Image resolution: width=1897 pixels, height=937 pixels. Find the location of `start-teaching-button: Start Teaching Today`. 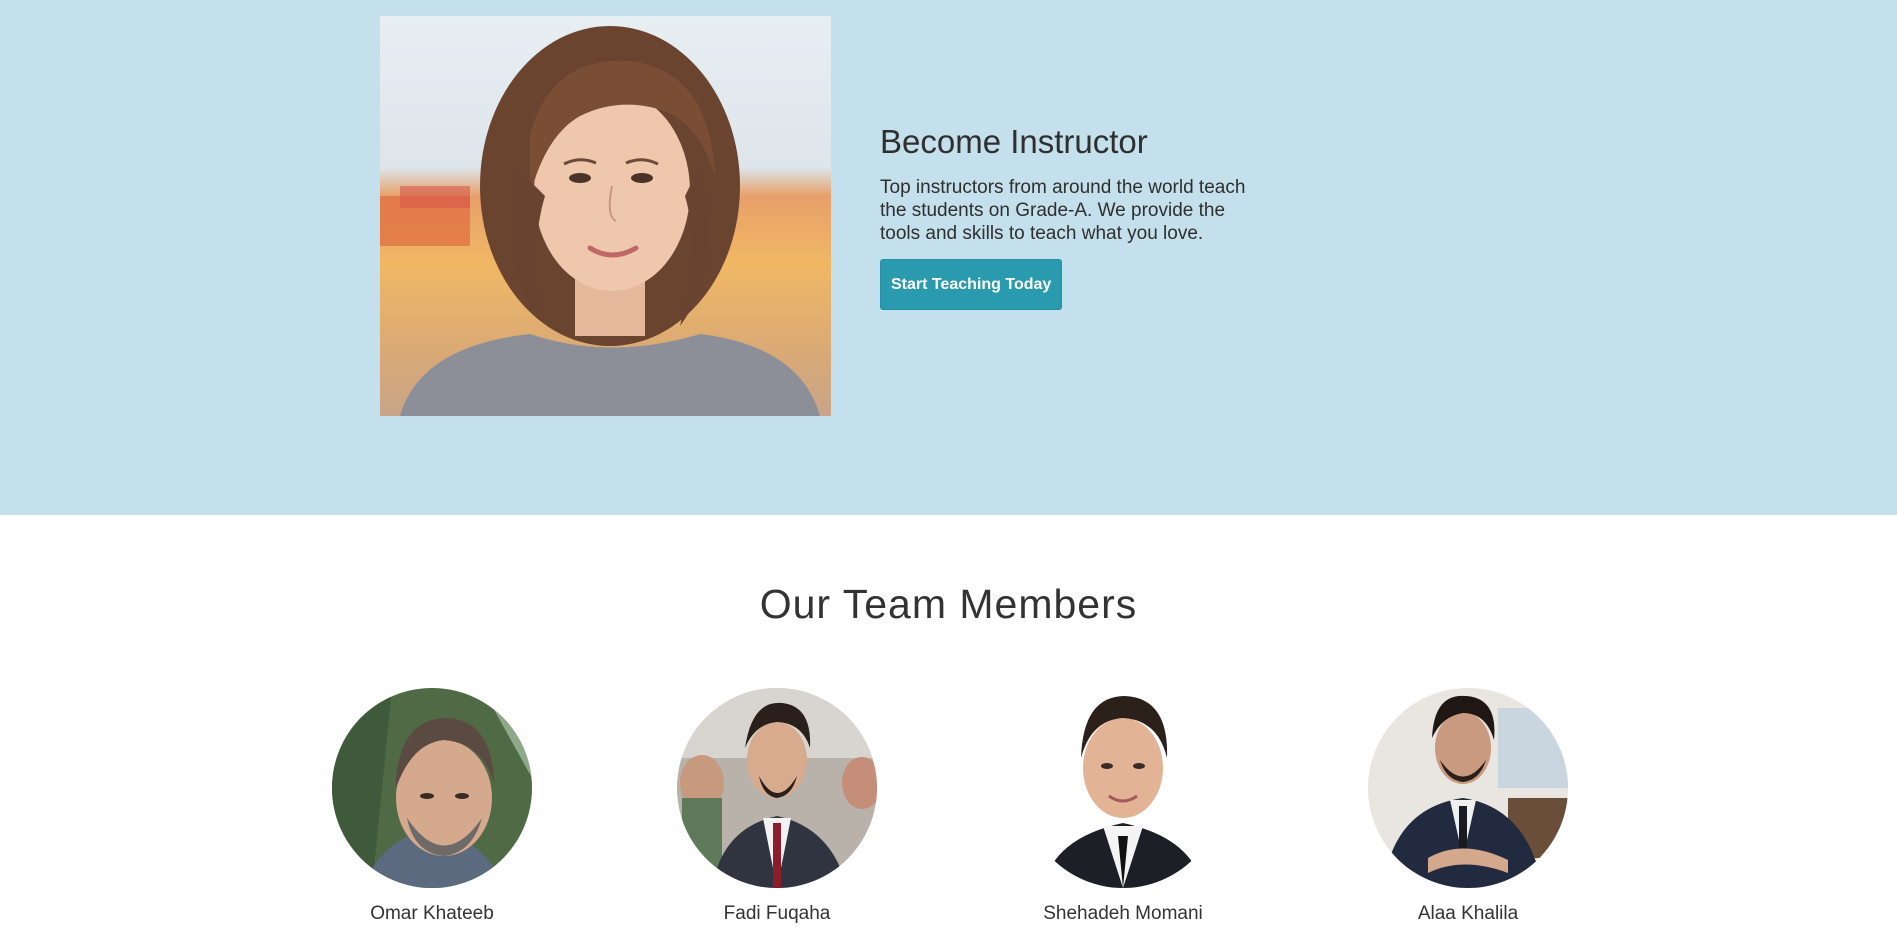

start-teaching-button: Start Teaching Today is located at coordinates (971, 284).